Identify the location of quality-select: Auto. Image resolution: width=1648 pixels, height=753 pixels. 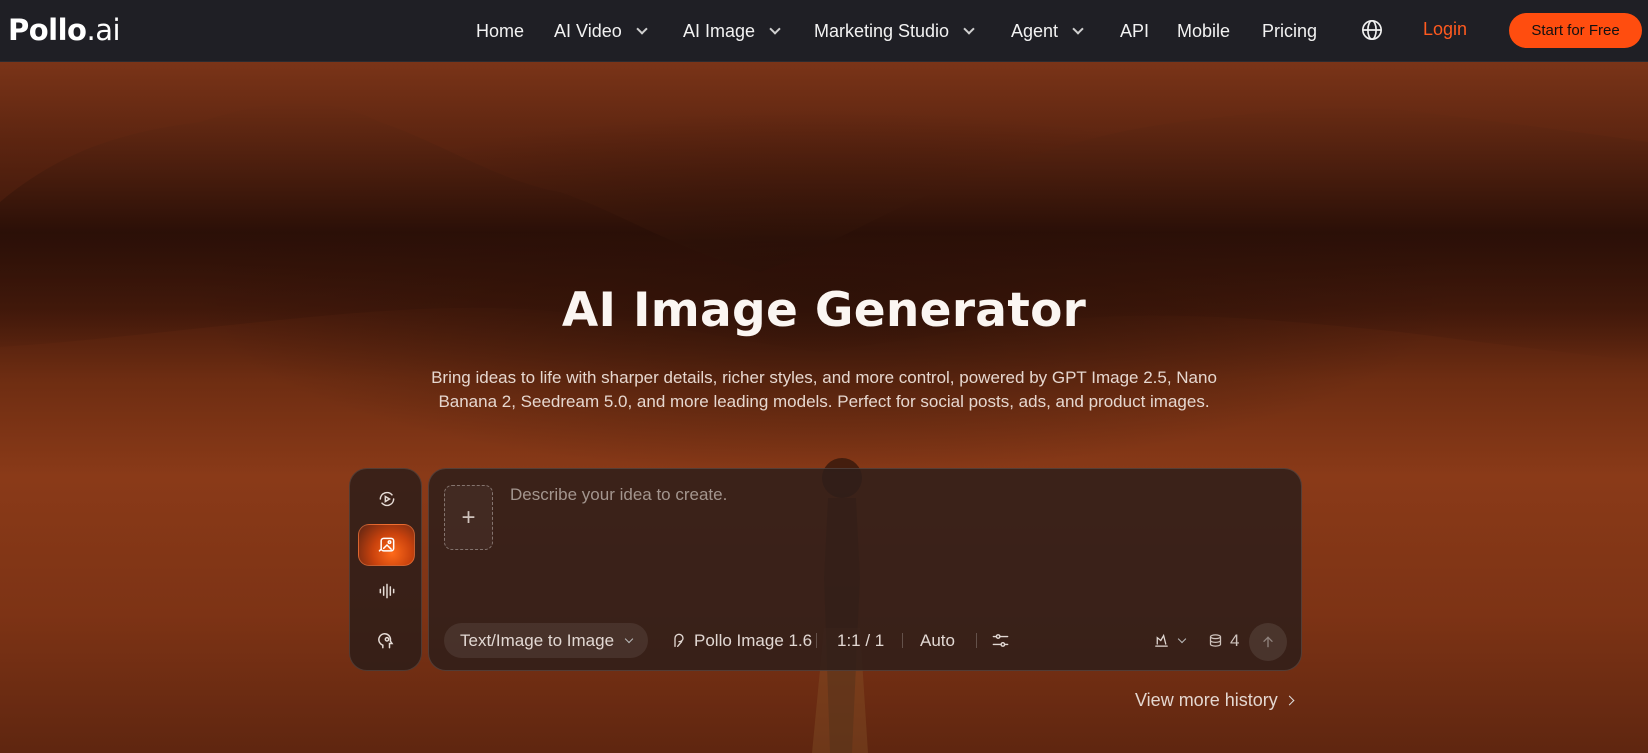
(937, 640).